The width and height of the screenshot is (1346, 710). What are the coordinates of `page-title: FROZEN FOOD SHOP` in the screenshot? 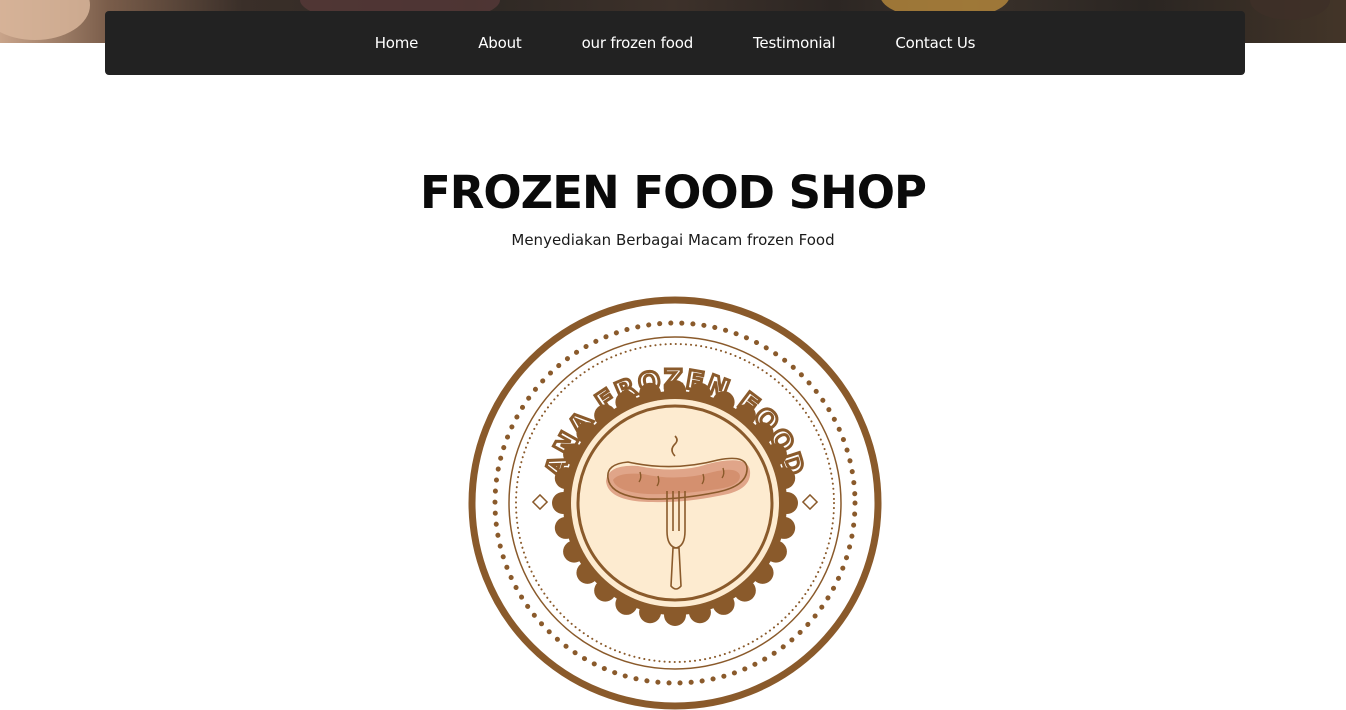 It's located at (673, 192).